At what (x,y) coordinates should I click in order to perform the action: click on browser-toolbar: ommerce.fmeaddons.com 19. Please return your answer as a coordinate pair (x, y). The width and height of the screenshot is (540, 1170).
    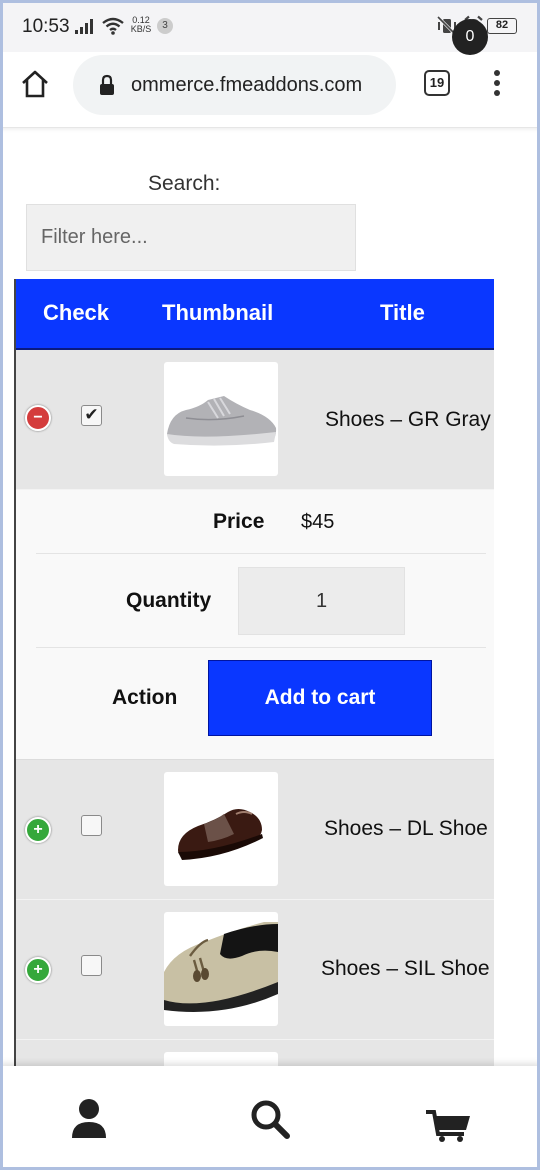
    Looking at the image, I should click on (270, 90).